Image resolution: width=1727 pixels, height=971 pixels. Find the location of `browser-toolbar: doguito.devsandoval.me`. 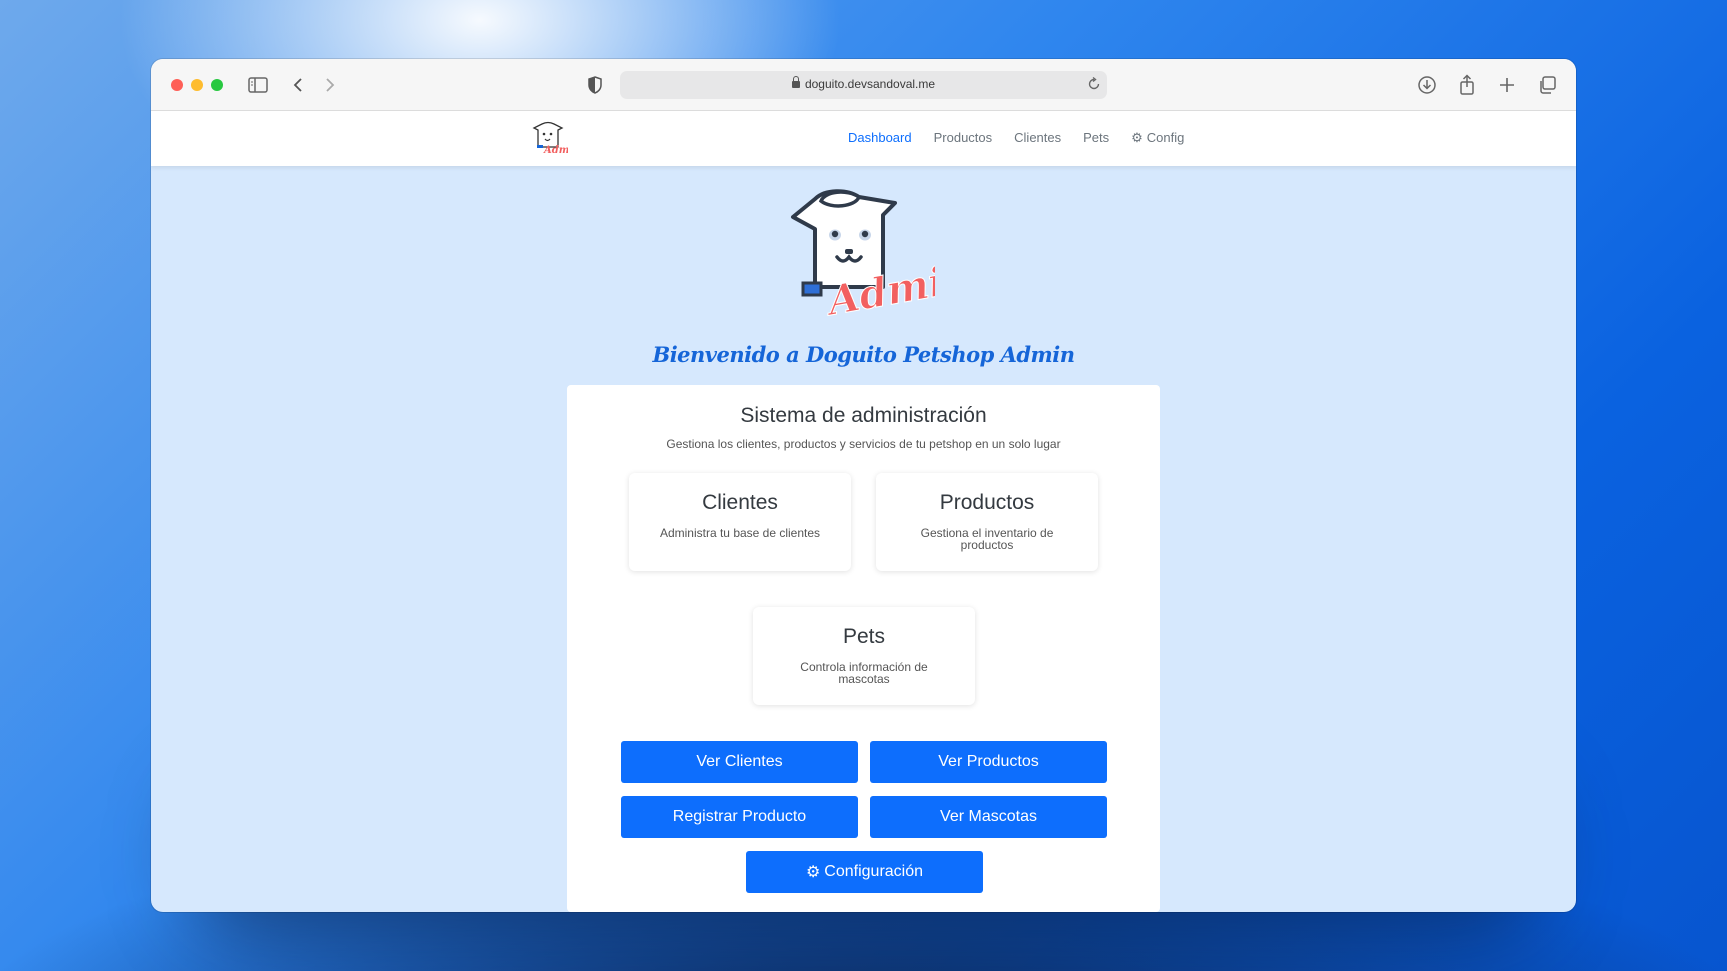

browser-toolbar: doguito.devsandoval.me is located at coordinates (863, 85).